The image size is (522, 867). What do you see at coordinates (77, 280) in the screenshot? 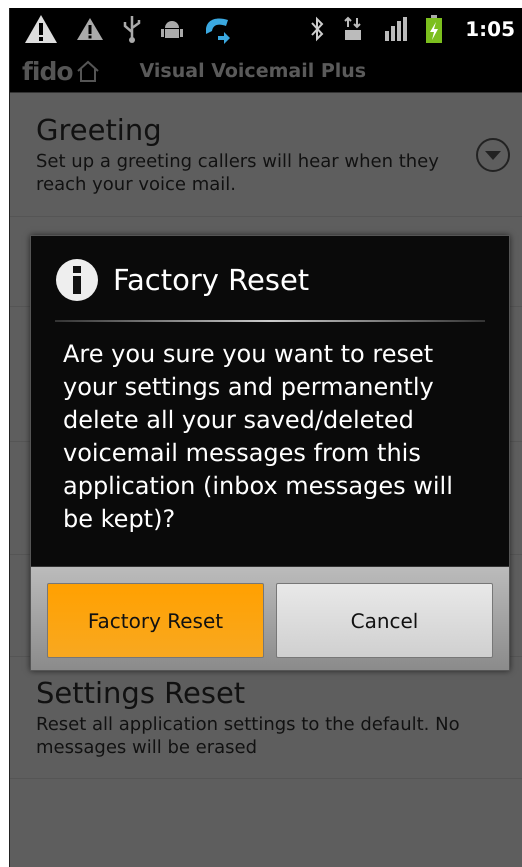
I see `info-icon` at bounding box center [77, 280].